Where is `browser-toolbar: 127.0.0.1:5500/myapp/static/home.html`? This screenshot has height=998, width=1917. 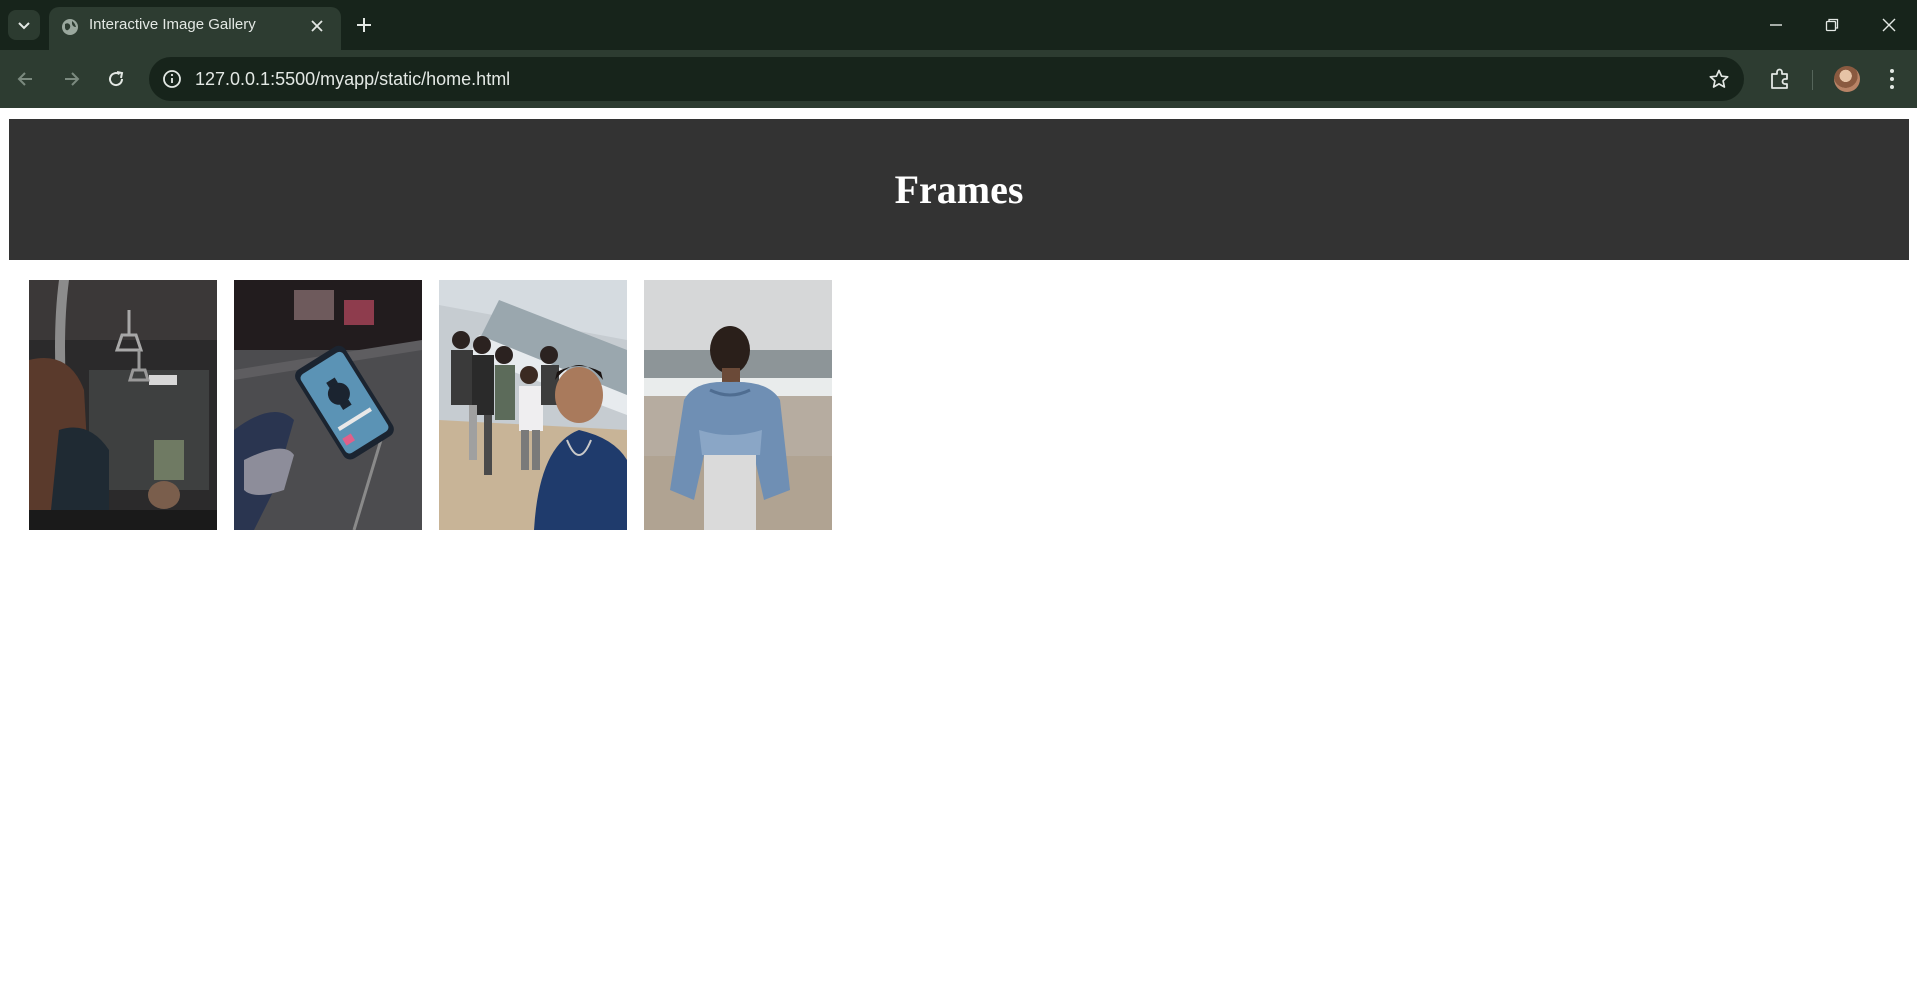 browser-toolbar: 127.0.0.1:5500/myapp/static/home.html is located at coordinates (958, 79).